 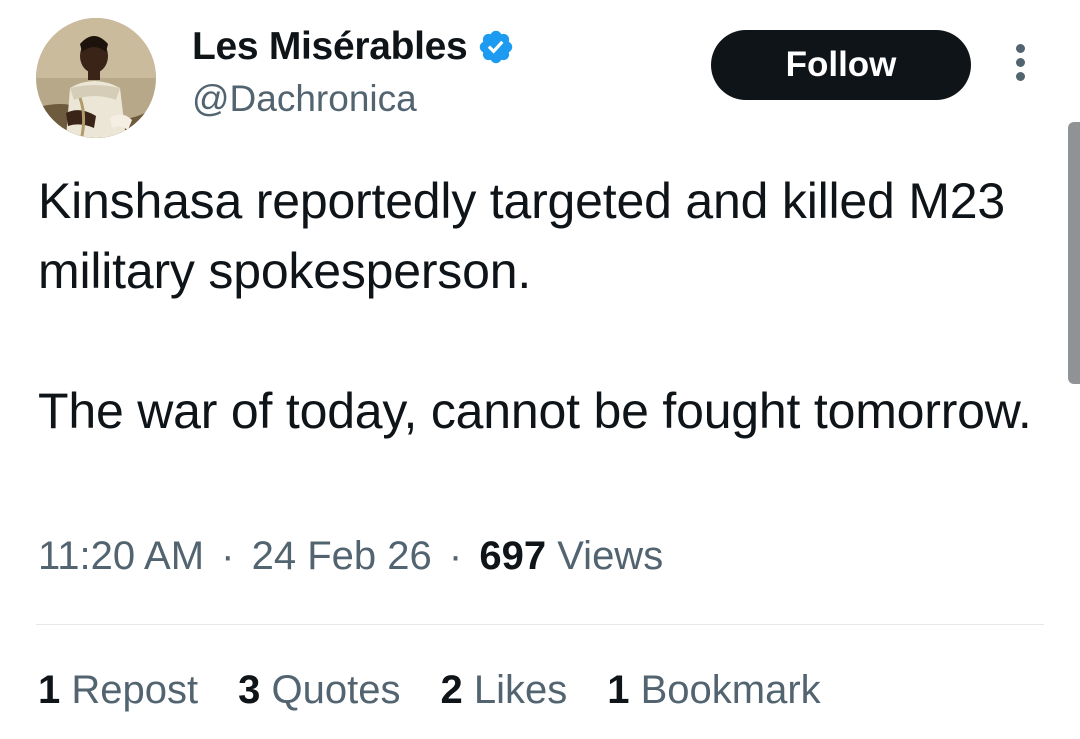 I want to click on portrait-painting-avatar, so click(x=96, y=78).